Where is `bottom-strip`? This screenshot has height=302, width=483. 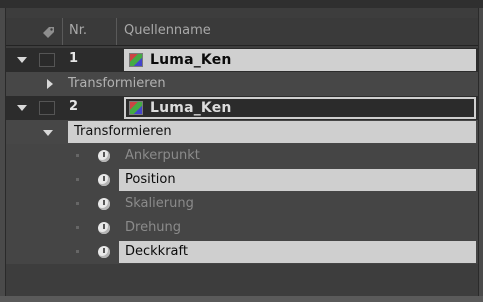 bottom-strip is located at coordinates (241, 299).